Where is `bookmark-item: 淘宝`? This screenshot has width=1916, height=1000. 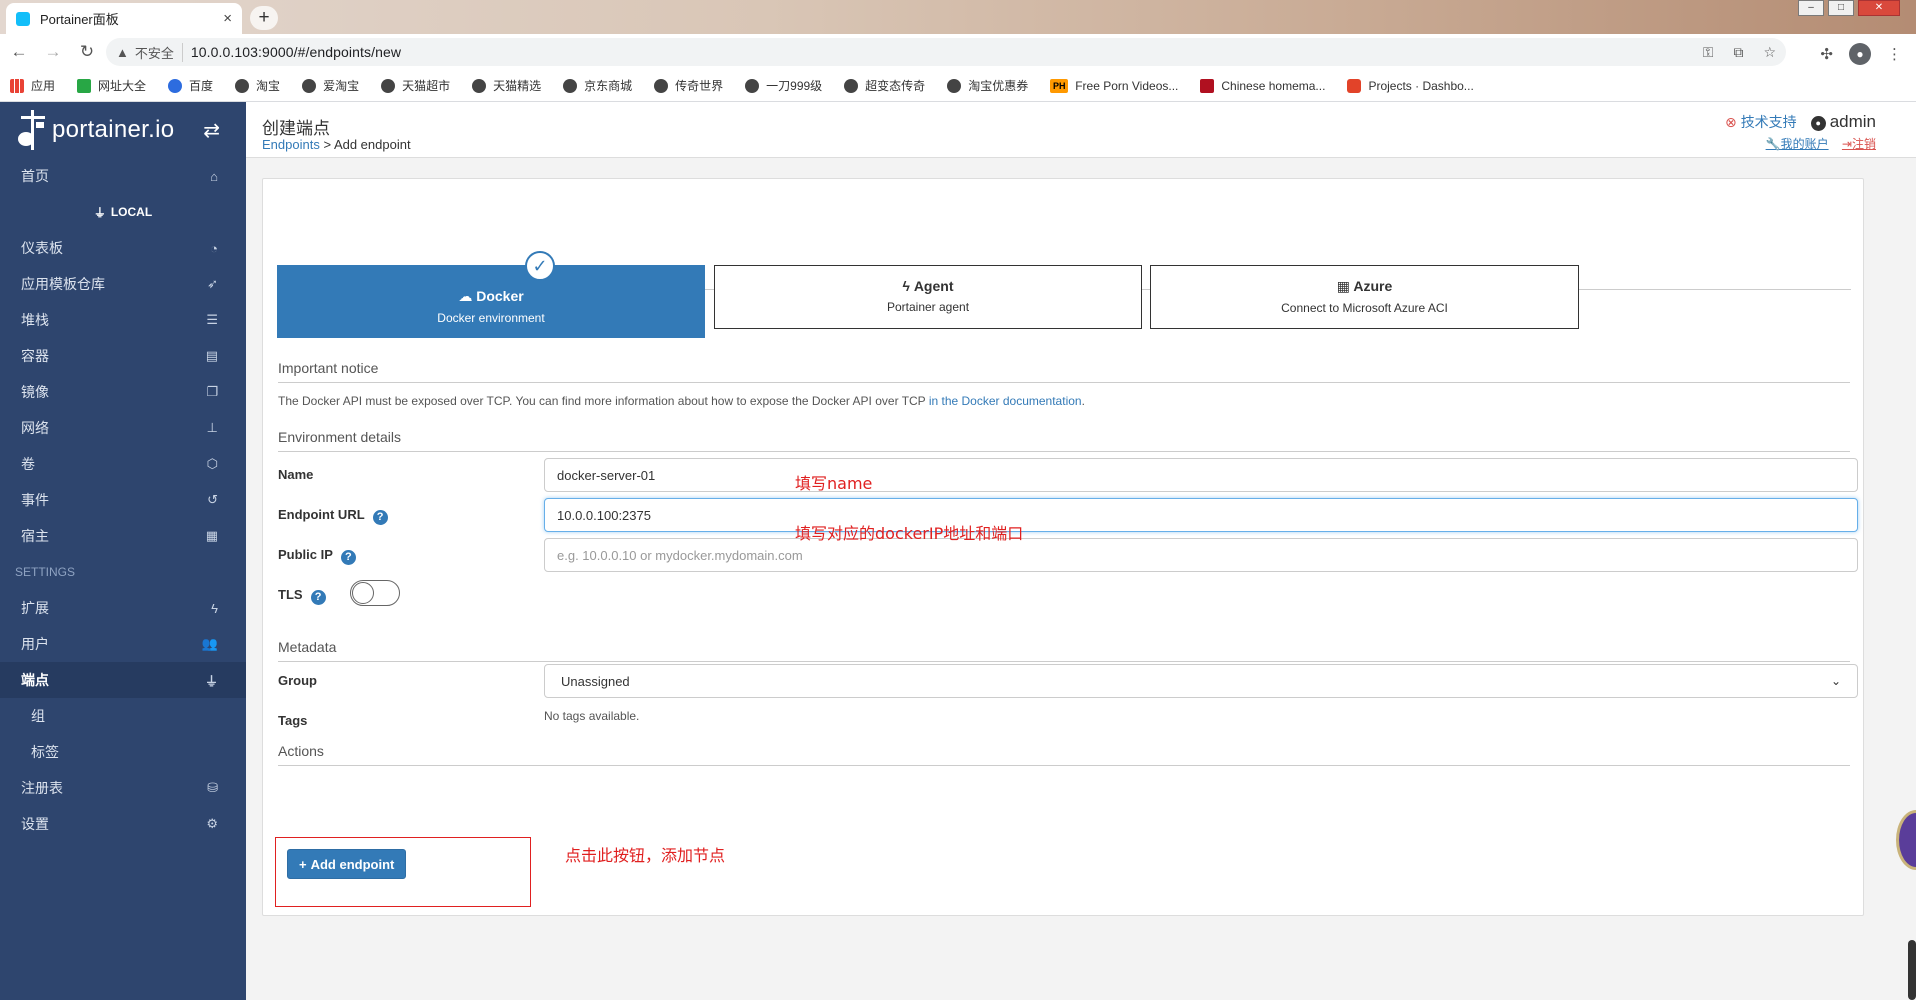
bookmark-item: 淘宝 is located at coordinates (257, 85).